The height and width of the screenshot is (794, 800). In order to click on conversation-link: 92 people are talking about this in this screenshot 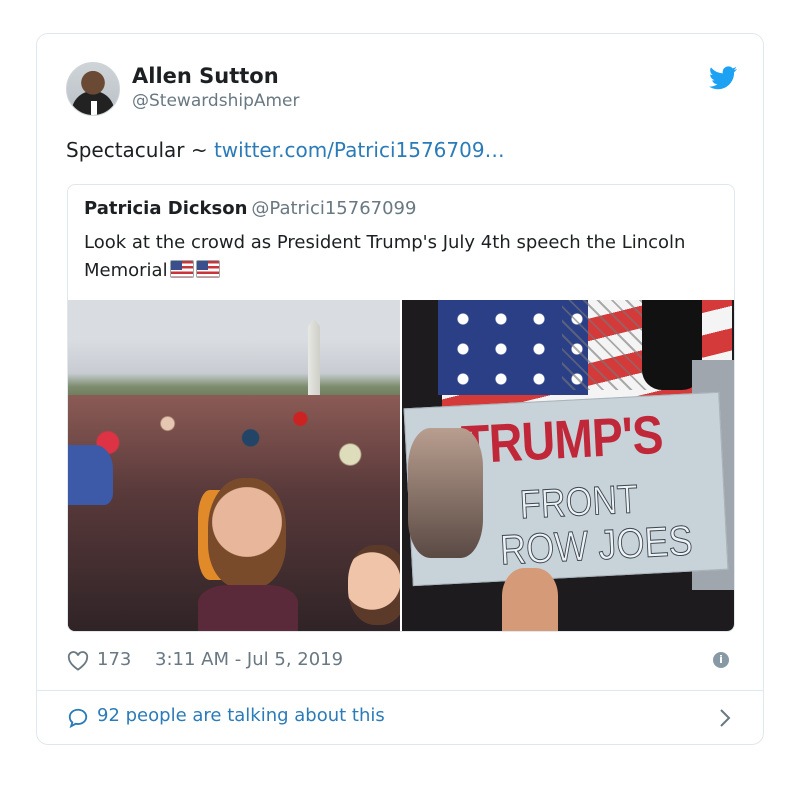, I will do `click(402, 718)`.